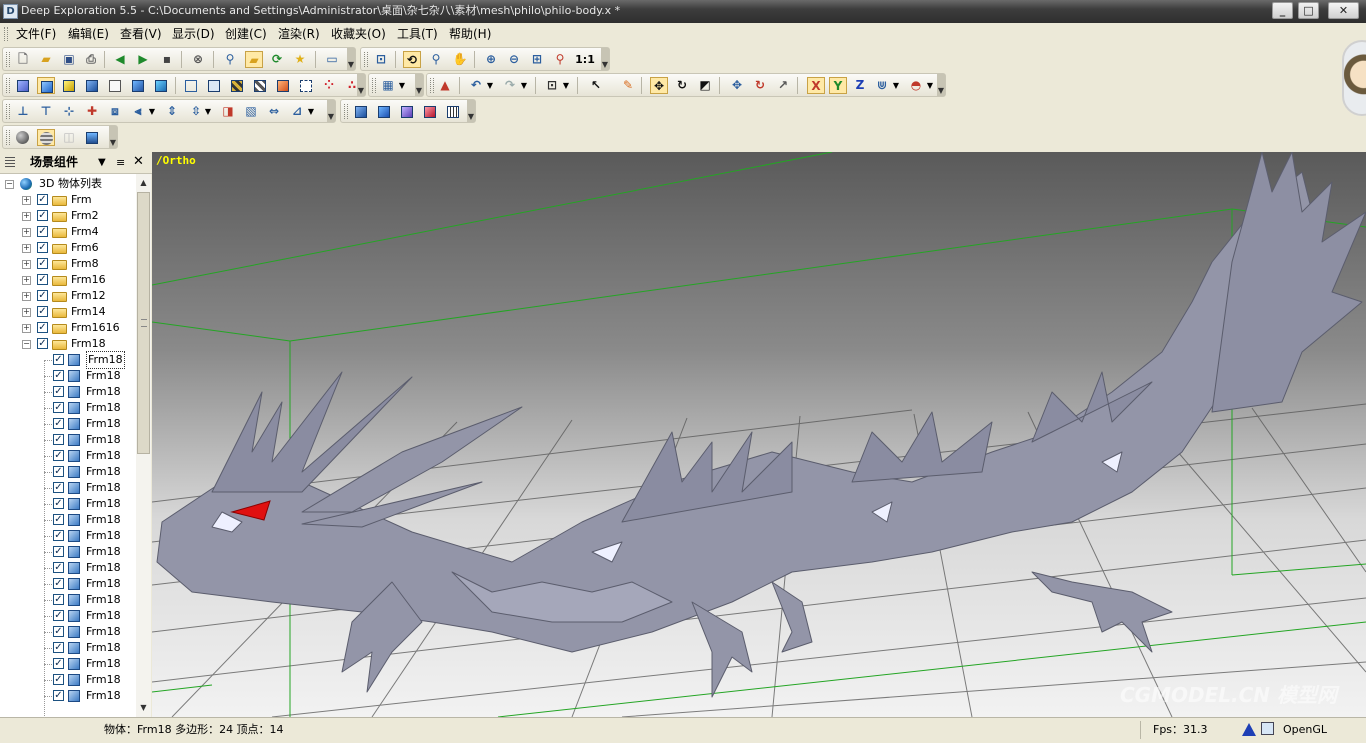 This screenshot has height=743, width=1366. What do you see at coordinates (23, 85) in the screenshot?
I see `shaded-cube-icon` at bounding box center [23, 85].